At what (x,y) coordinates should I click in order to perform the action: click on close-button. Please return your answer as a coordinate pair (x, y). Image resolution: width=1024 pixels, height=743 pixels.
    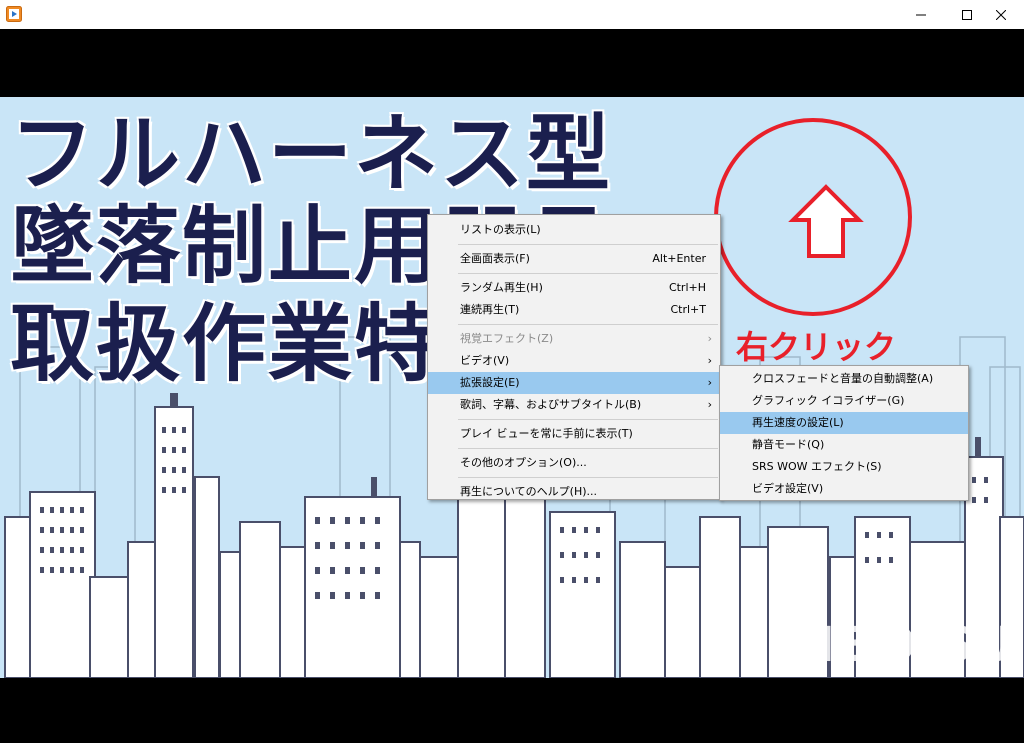
    Looking at the image, I should click on (1001, 14).